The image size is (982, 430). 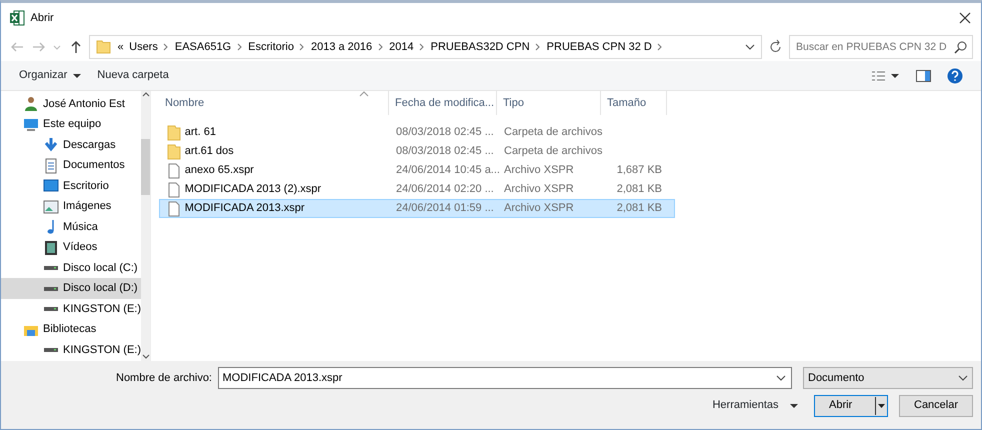 What do you see at coordinates (364, 94) in the screenshot?
I see `sort-up-icon` at bounding box center [364, 94].